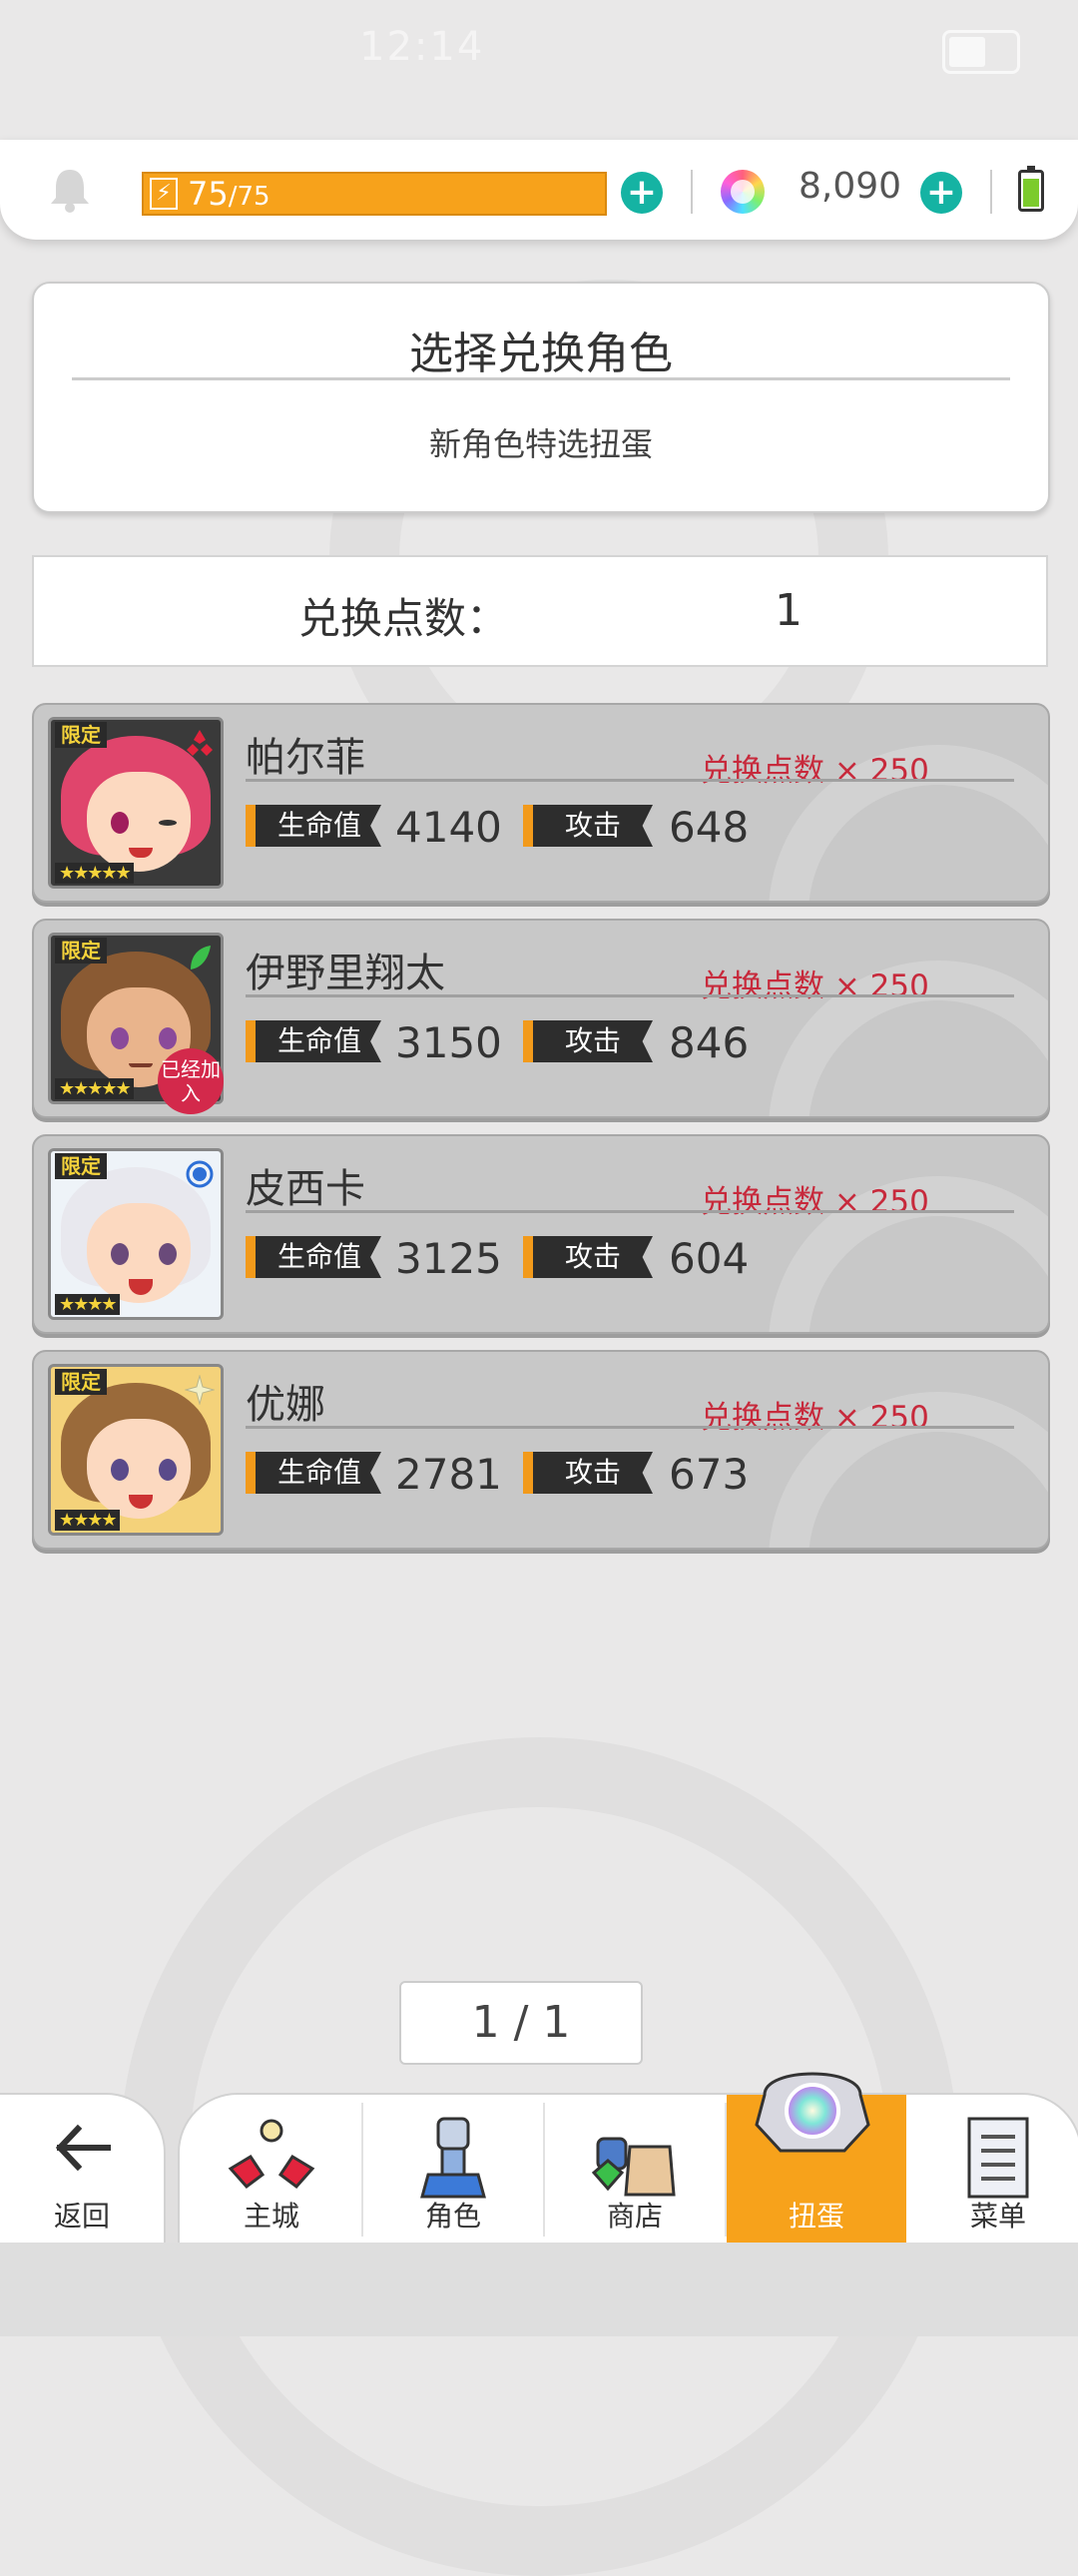  Describe the element at coordinates (709, 1258) in the screenshot. I see `attack-value: 604` at that location.